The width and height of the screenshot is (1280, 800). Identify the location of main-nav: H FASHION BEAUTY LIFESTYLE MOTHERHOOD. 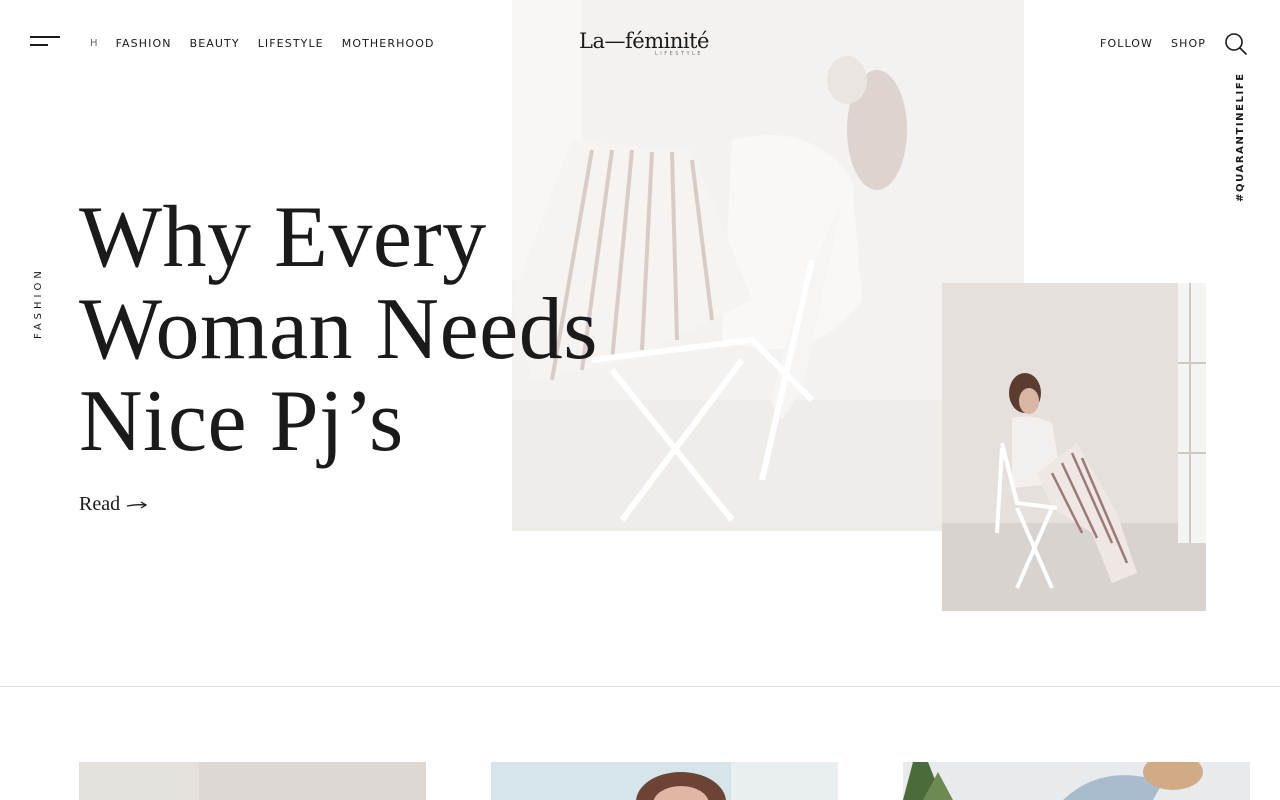
(271, 43).